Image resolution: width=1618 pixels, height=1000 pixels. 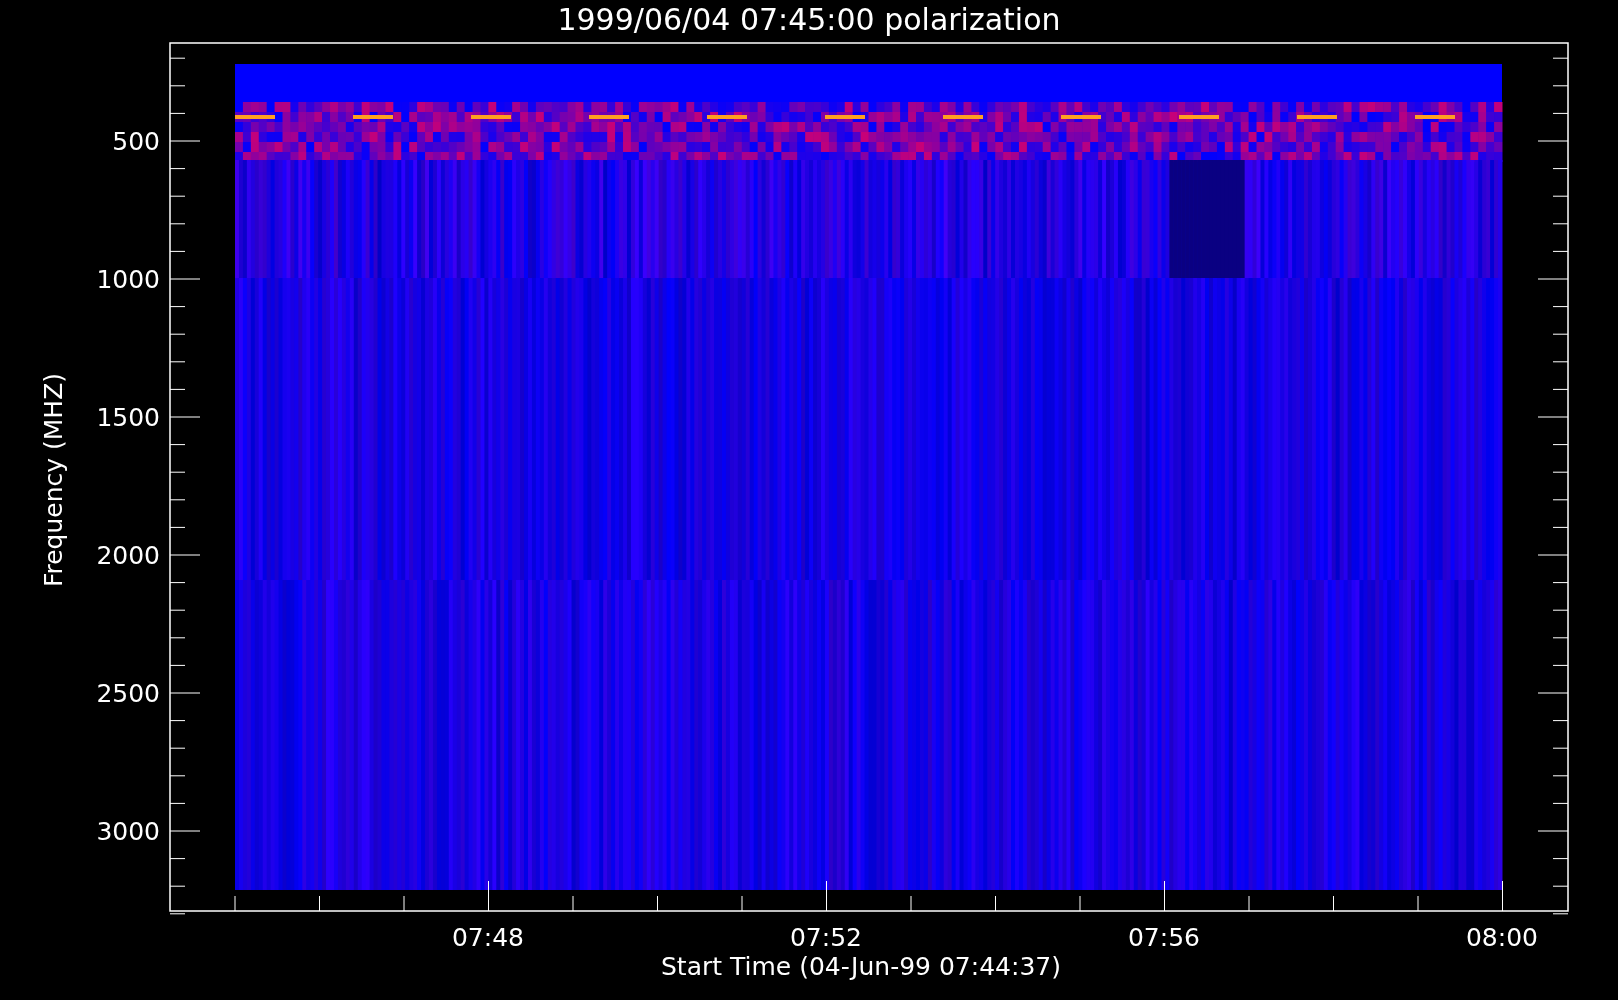 What do you see at coordinates (1164, 937) in the screenshot?
I see `x-tick-label: 07:56` at bounding box center [1164, 937].